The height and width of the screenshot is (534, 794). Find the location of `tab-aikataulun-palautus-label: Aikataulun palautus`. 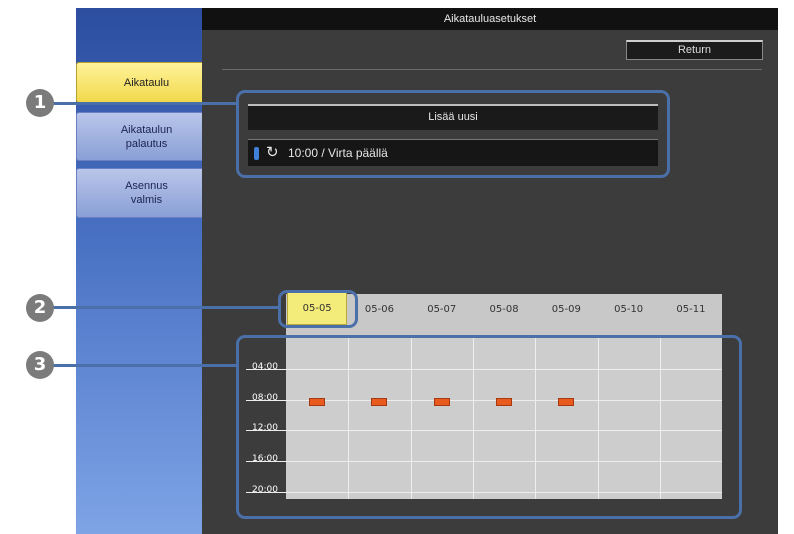

tab-aikataulun-palautus-label: Aikataulun palautus is located at coordinates (146, 137).